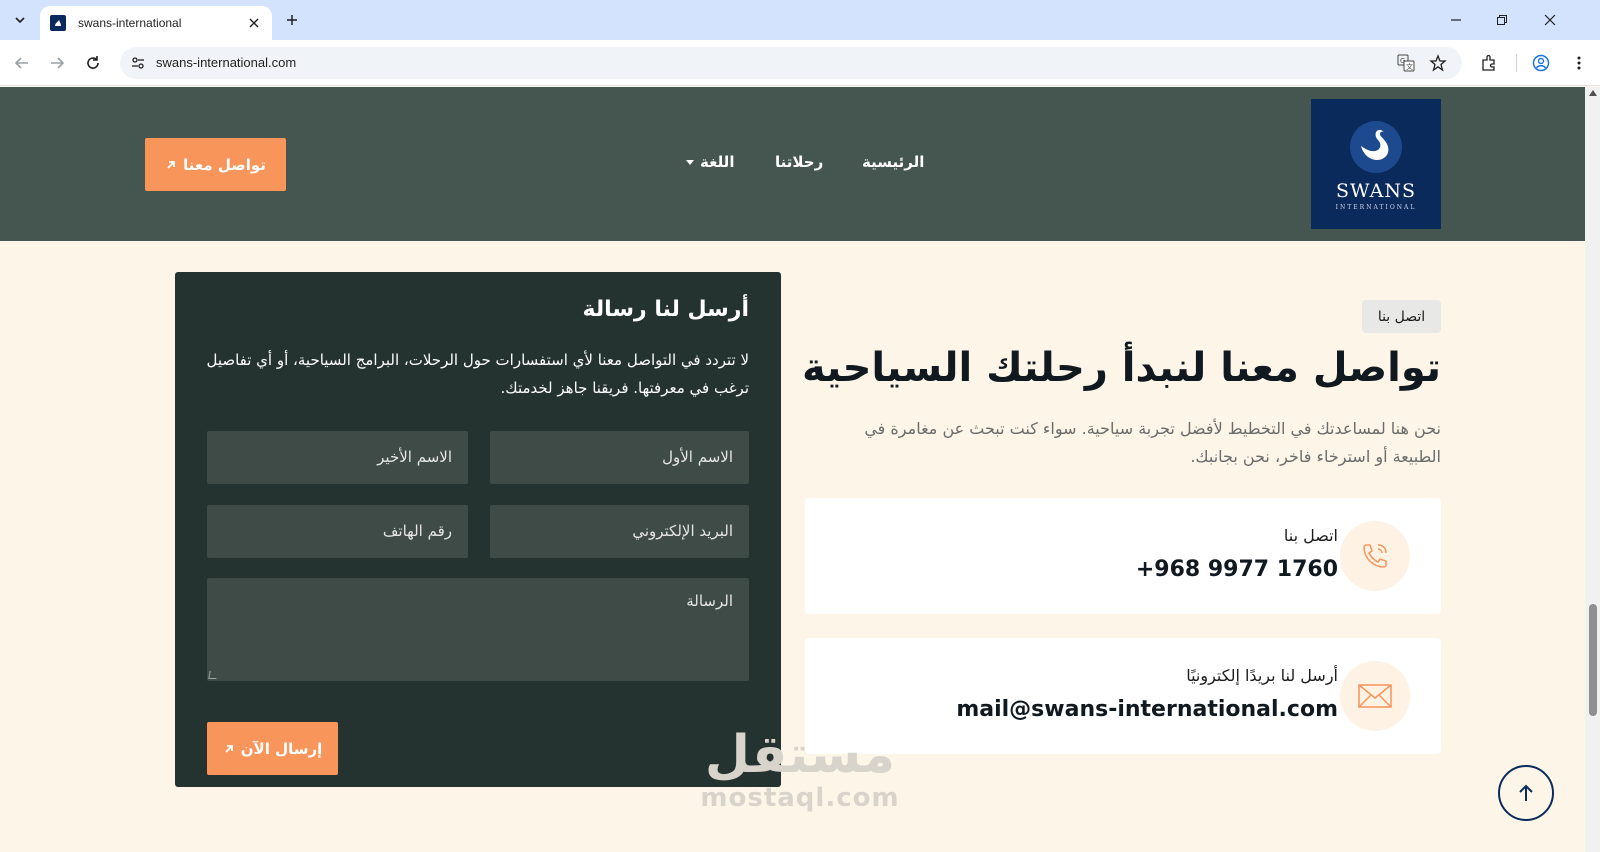 Image resolution: width=1600 pixels, height=852 pixels. I want to click on email-label: أرسل لنا بريدًا إلكترونيًا, so click(1262, 675).